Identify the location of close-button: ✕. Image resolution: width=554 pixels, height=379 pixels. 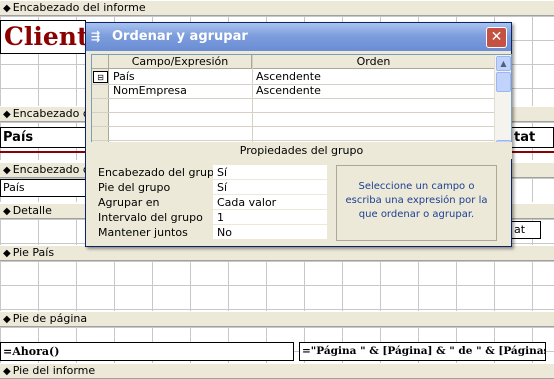
(496, 37).